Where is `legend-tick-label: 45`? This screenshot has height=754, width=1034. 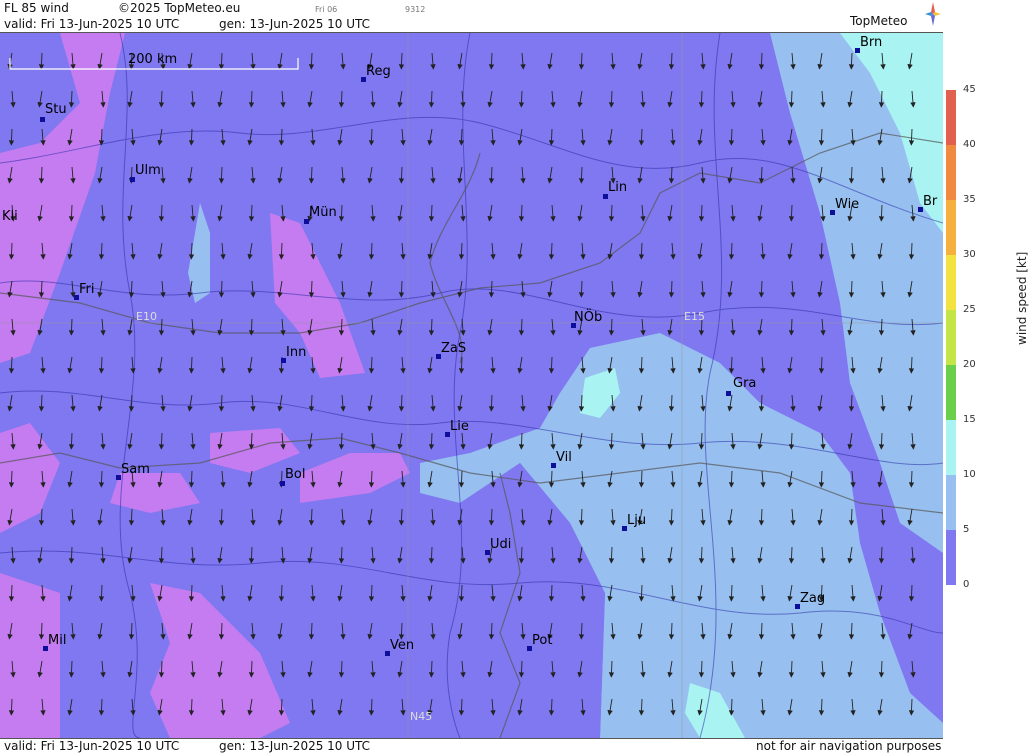
legend-tick-label: 45 is located at coordinates (969, 89).